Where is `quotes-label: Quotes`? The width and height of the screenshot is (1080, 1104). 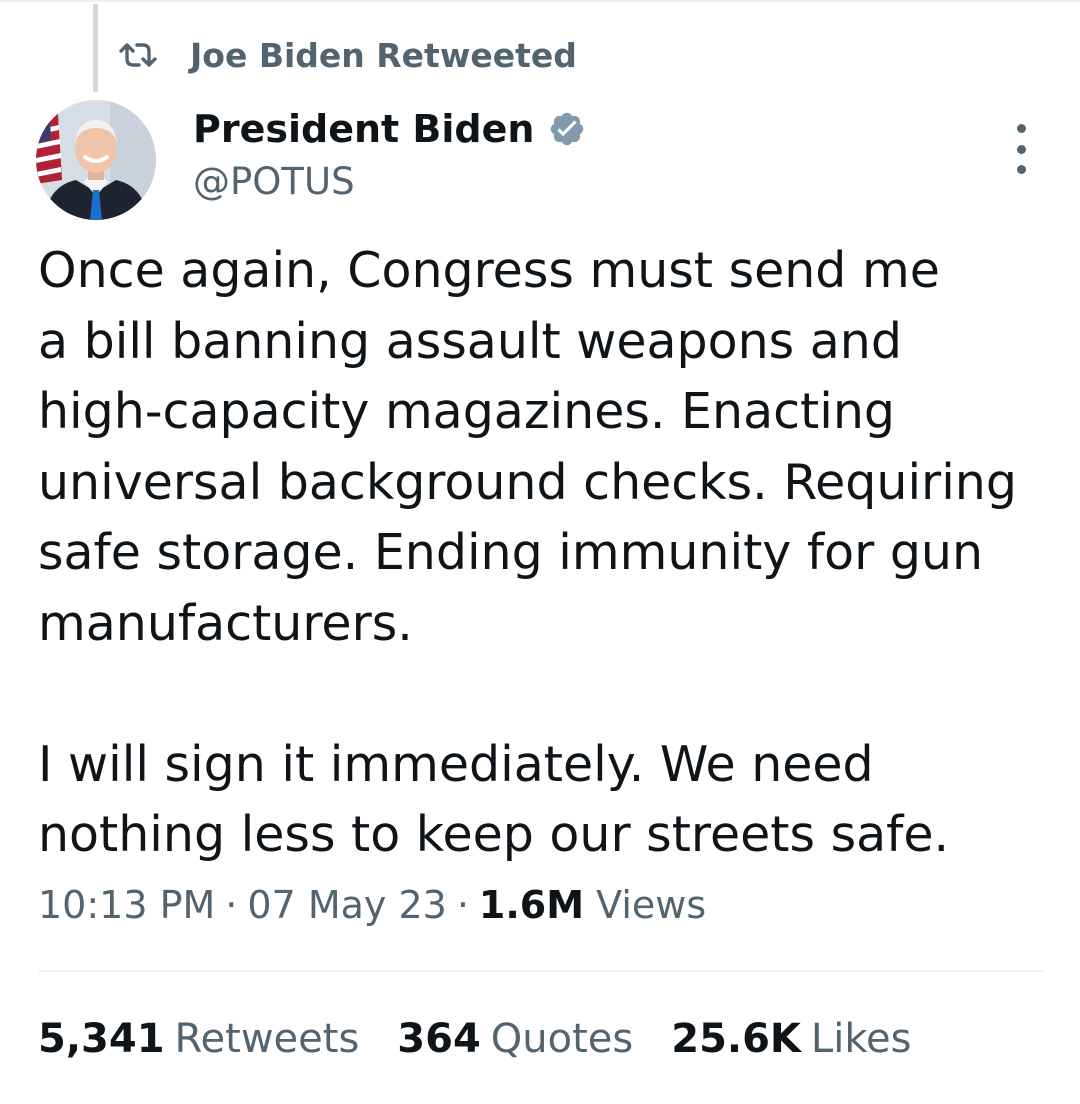
quotes-label: Quotes is located at coordinates (562, 1039).